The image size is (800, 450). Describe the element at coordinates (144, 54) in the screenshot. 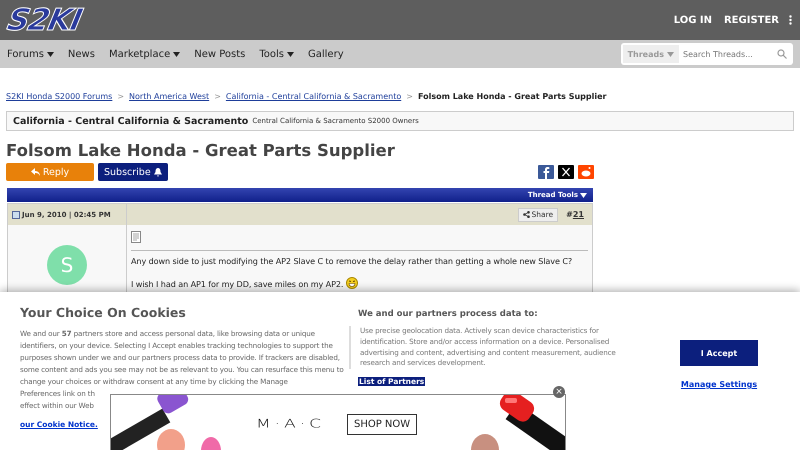

I see `nav-item: Marketplace` at that location.